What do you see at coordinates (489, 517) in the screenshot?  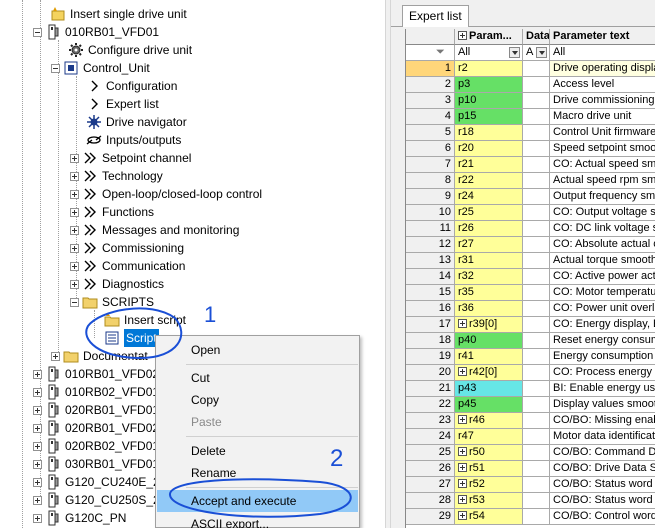 I see `param-number-cell: r54` at bounding box center [489, 517].